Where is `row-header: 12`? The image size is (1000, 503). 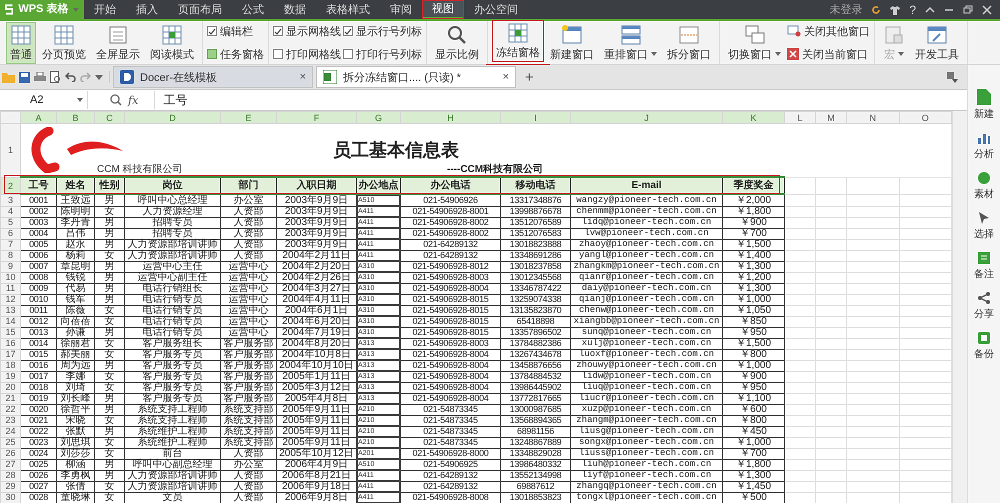 row-header: 12 is located at coordinates (10, 299).